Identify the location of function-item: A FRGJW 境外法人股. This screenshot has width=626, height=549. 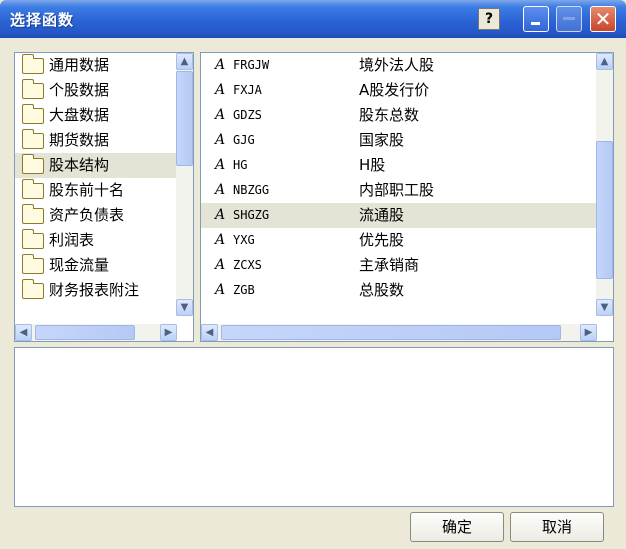
(399, 65).